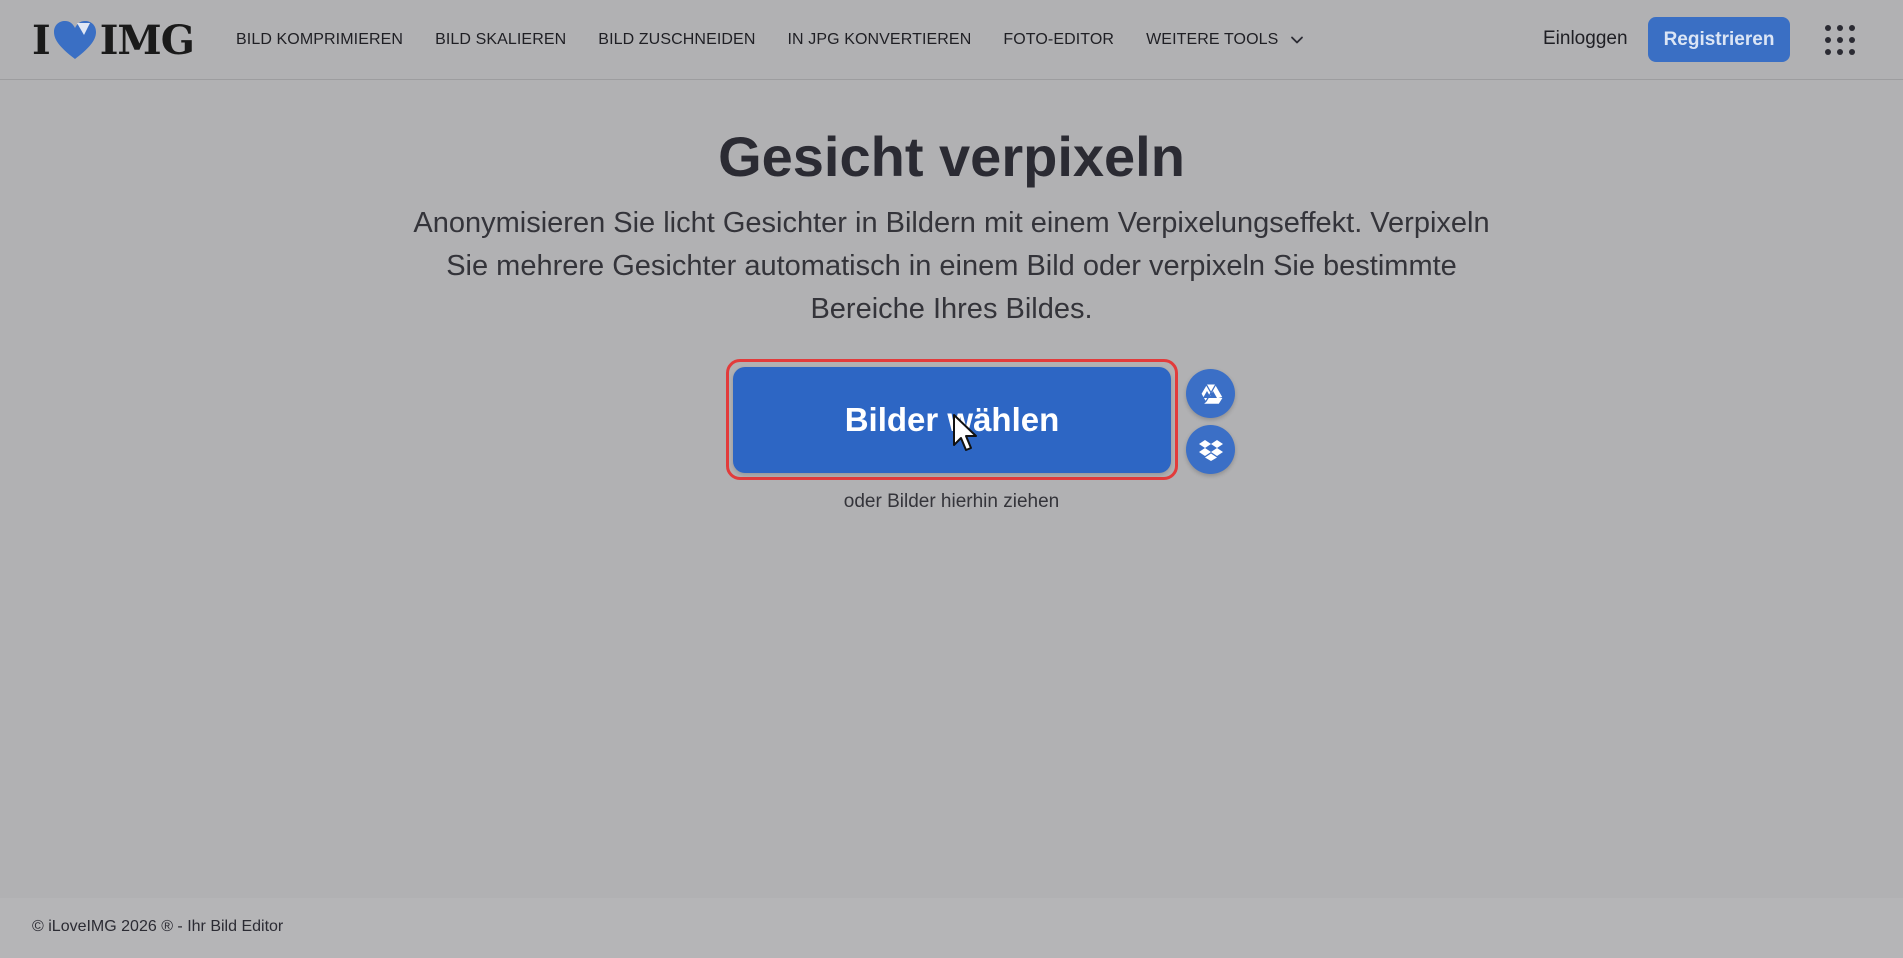  I want to click on mouse-cursor-icon, so click(965, 432).